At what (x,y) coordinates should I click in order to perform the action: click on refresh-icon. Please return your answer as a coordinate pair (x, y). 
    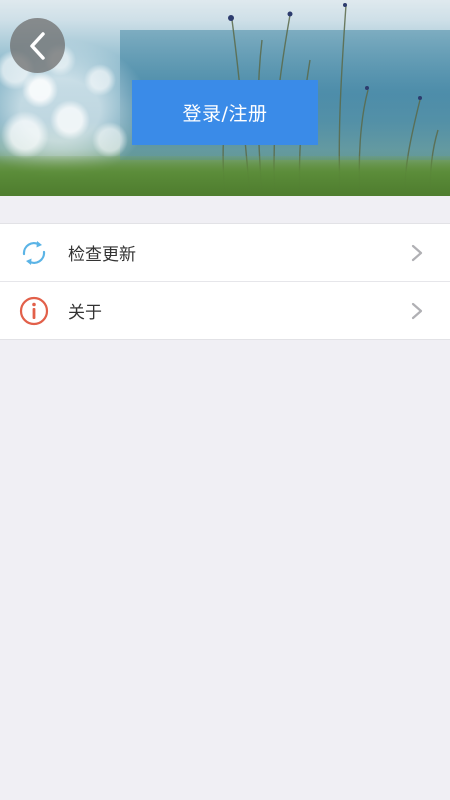
    Looking at the image, I should click on (34, 253).